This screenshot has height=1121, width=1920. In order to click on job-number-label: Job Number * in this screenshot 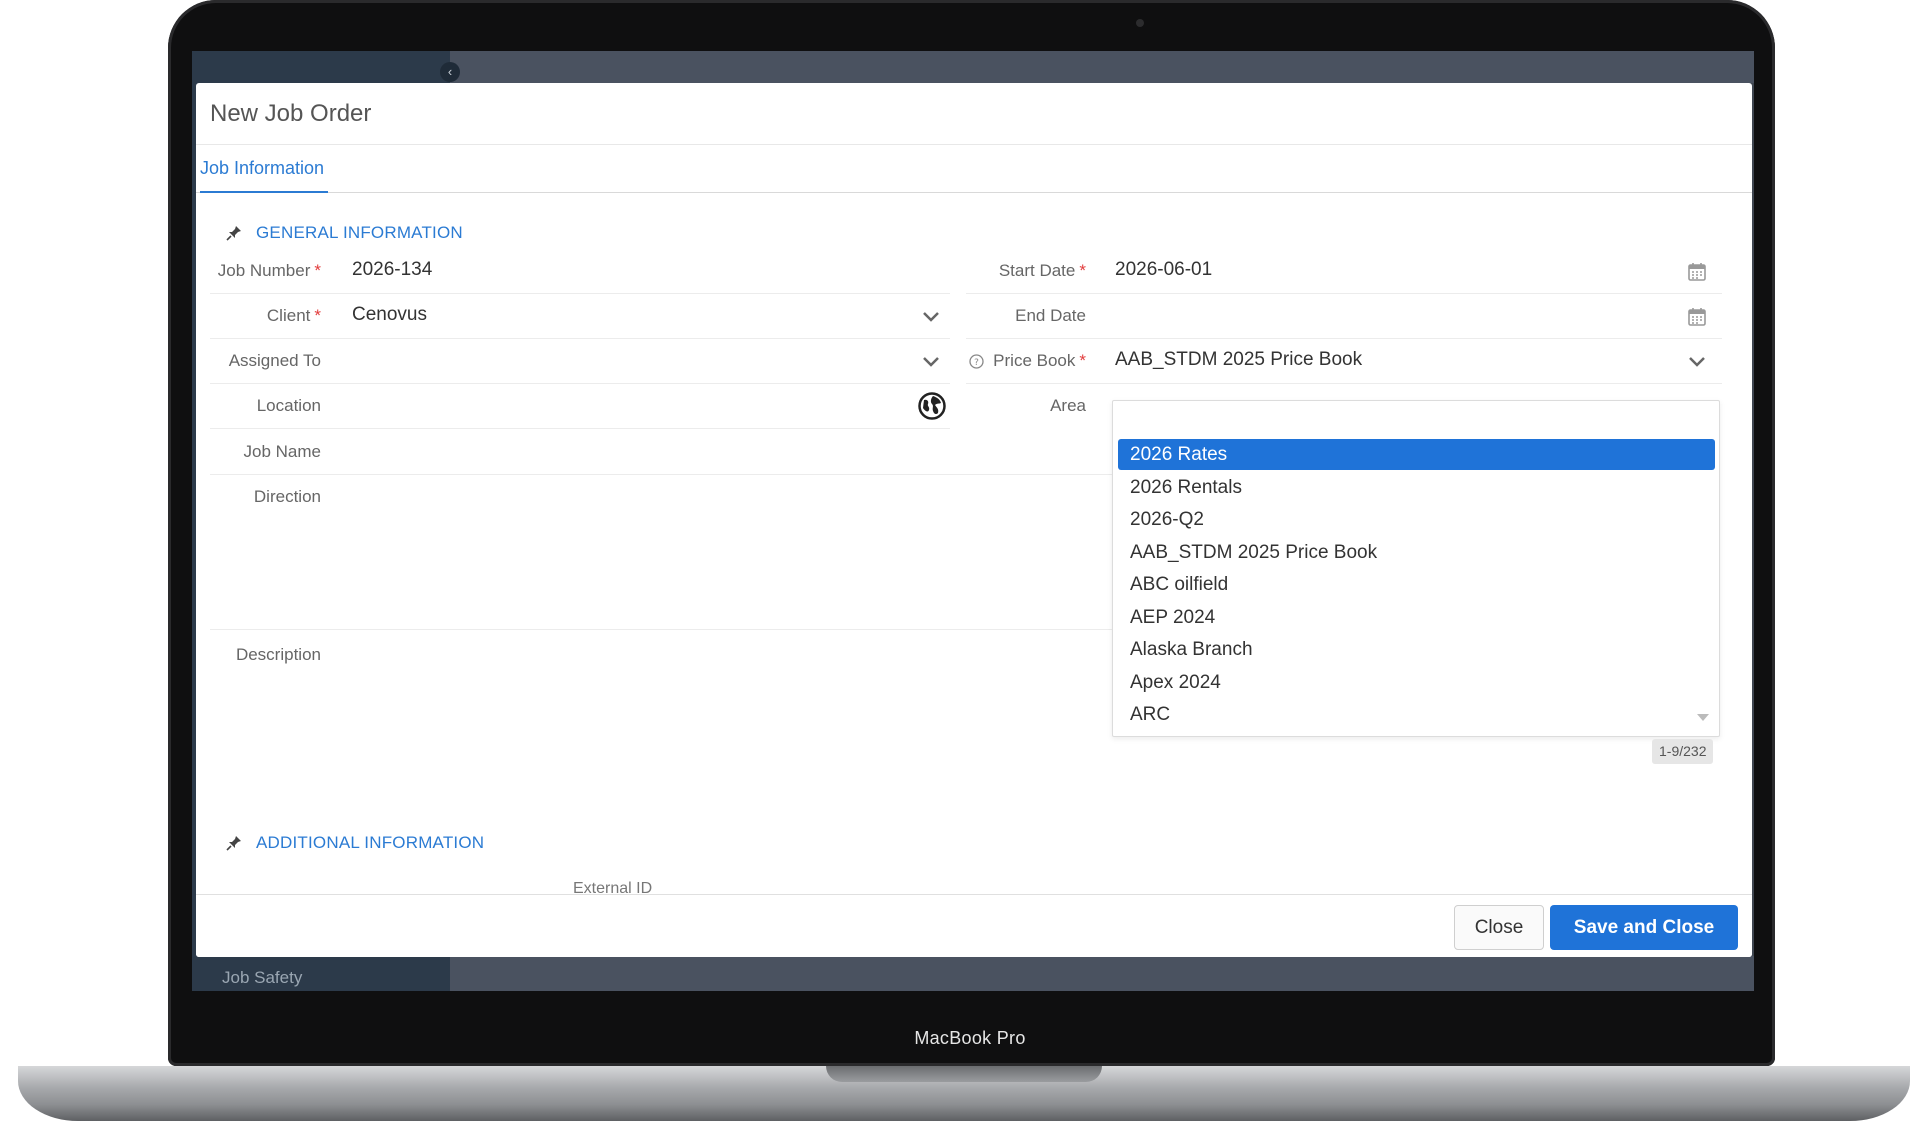, I will do `click(269, 270)`.